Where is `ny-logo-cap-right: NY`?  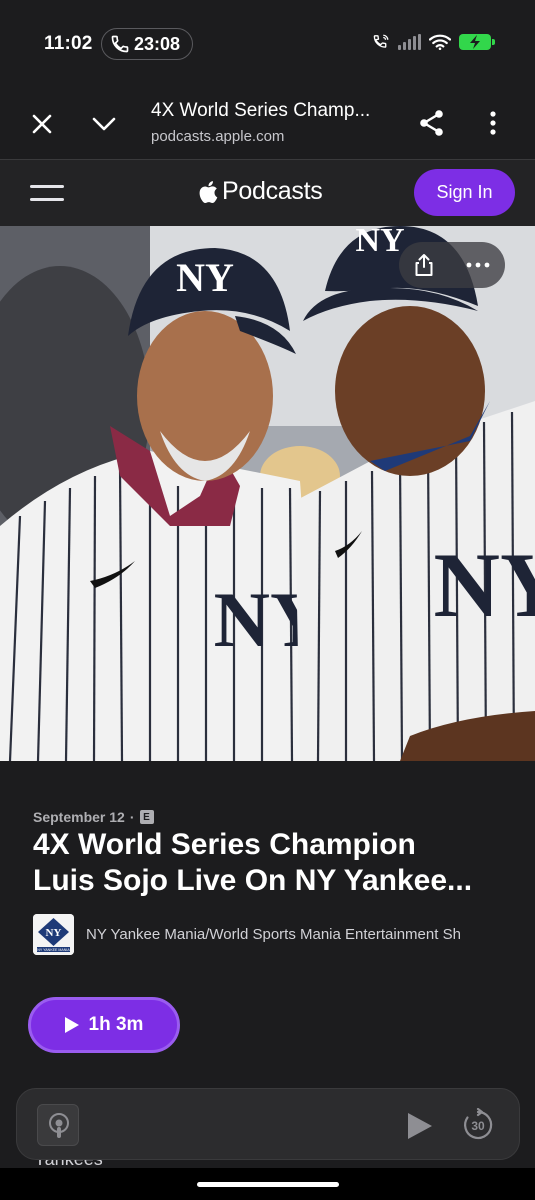 ny-logo-cap-right: NY is located at coordinates (379, 242).